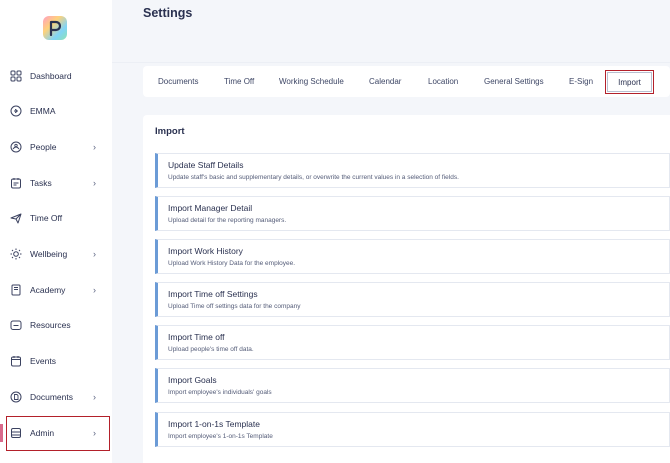 The width and height of the screenshot is (670, 463). What do you see at coordinates (581, 81) in the screenshot?
I see `tab-e-sign: E-Sign` at bounding box center [581, 81].